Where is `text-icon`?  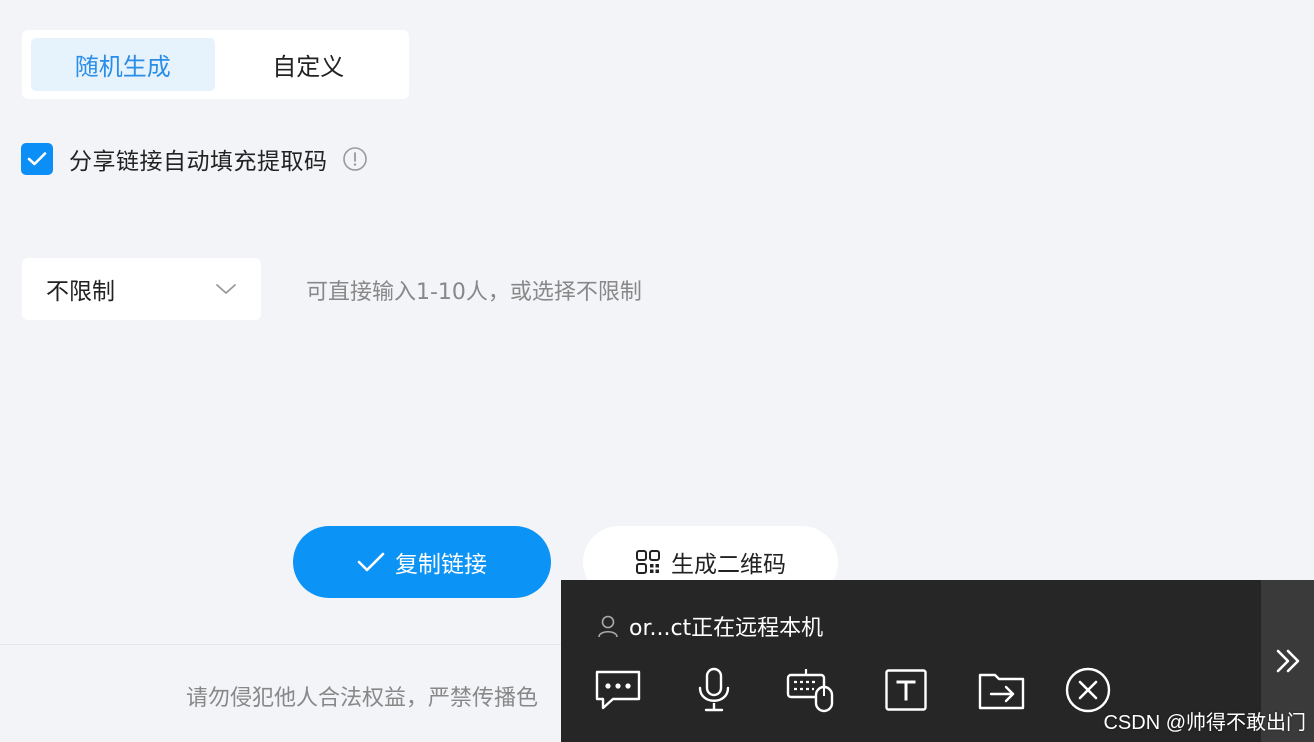 text-icon is located at coordinates (906, 690).